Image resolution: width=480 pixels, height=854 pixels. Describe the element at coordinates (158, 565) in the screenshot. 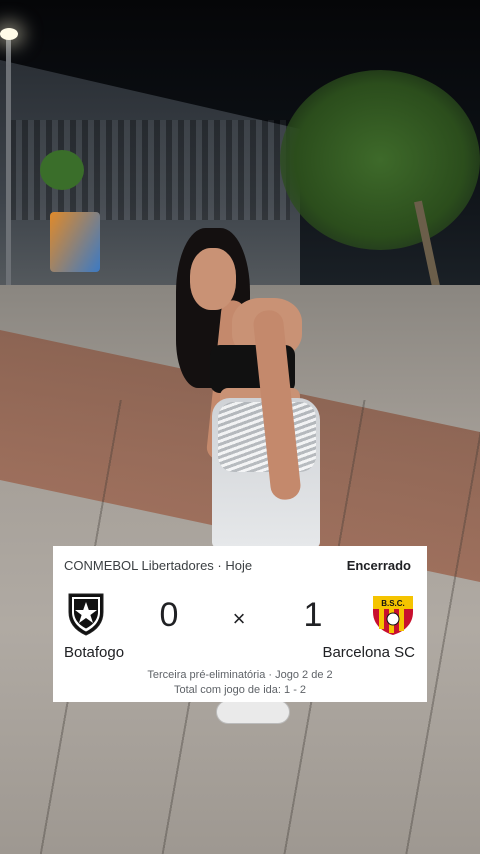

I see `competition-label: CONMEBOL Libertadores · Hoje` at that location.